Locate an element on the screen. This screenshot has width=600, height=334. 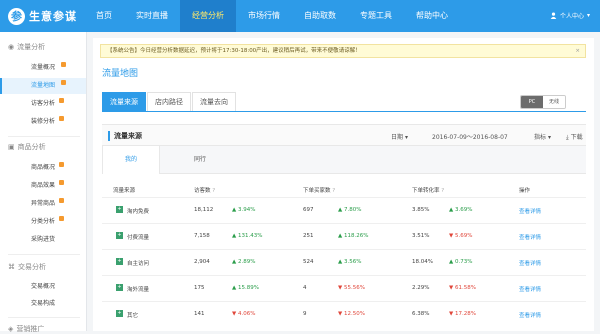
subtab-mine: 我的 is located at coordinates (131, 160).